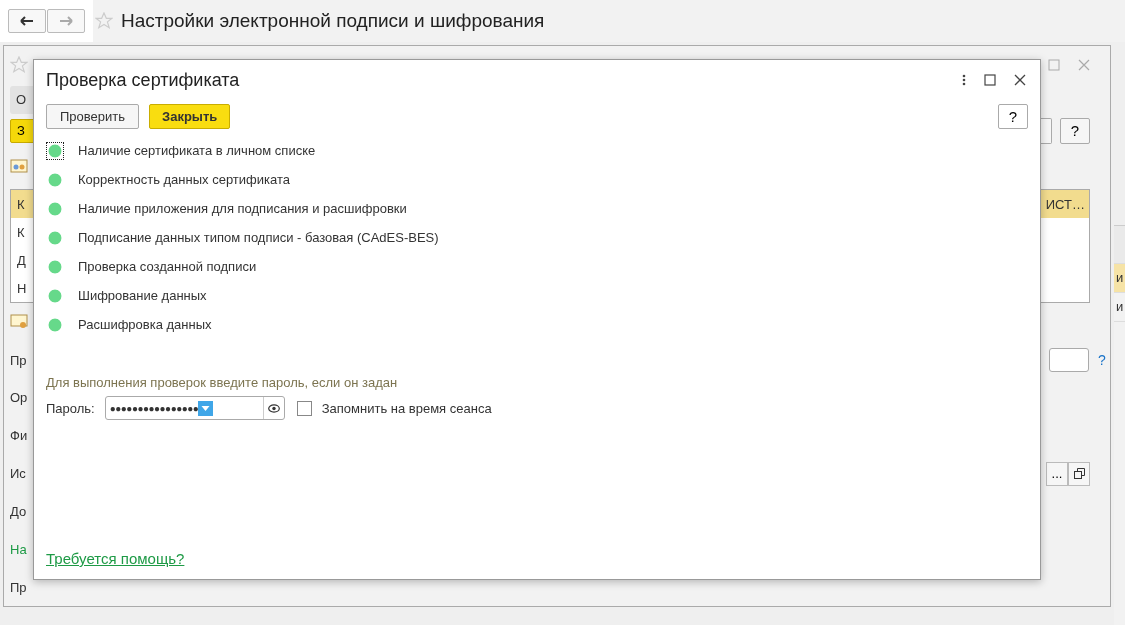  Describe the element at coordinates (66, 21) in the screenshot. I see `arrow-right-icon` at that location.